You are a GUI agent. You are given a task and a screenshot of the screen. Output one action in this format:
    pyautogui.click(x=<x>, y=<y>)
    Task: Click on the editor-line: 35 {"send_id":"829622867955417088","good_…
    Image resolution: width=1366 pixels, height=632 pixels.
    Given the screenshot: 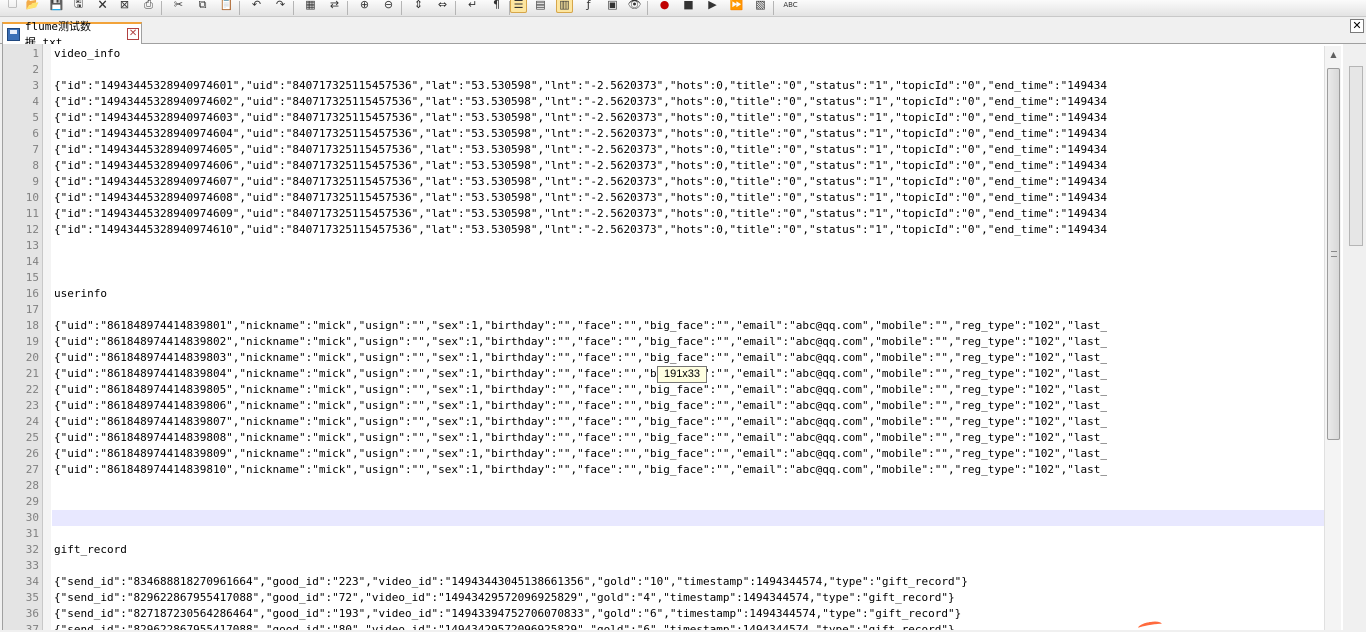 What is the action you would take?
    pyautogui.click(x=663, y=598)
    